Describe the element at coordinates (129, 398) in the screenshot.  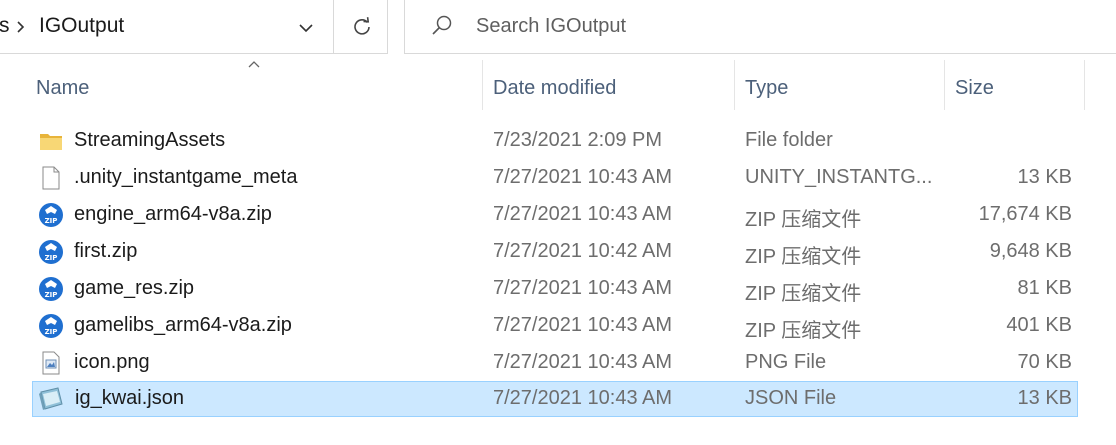
I see `file-name: ig_kwai.json` at that location.